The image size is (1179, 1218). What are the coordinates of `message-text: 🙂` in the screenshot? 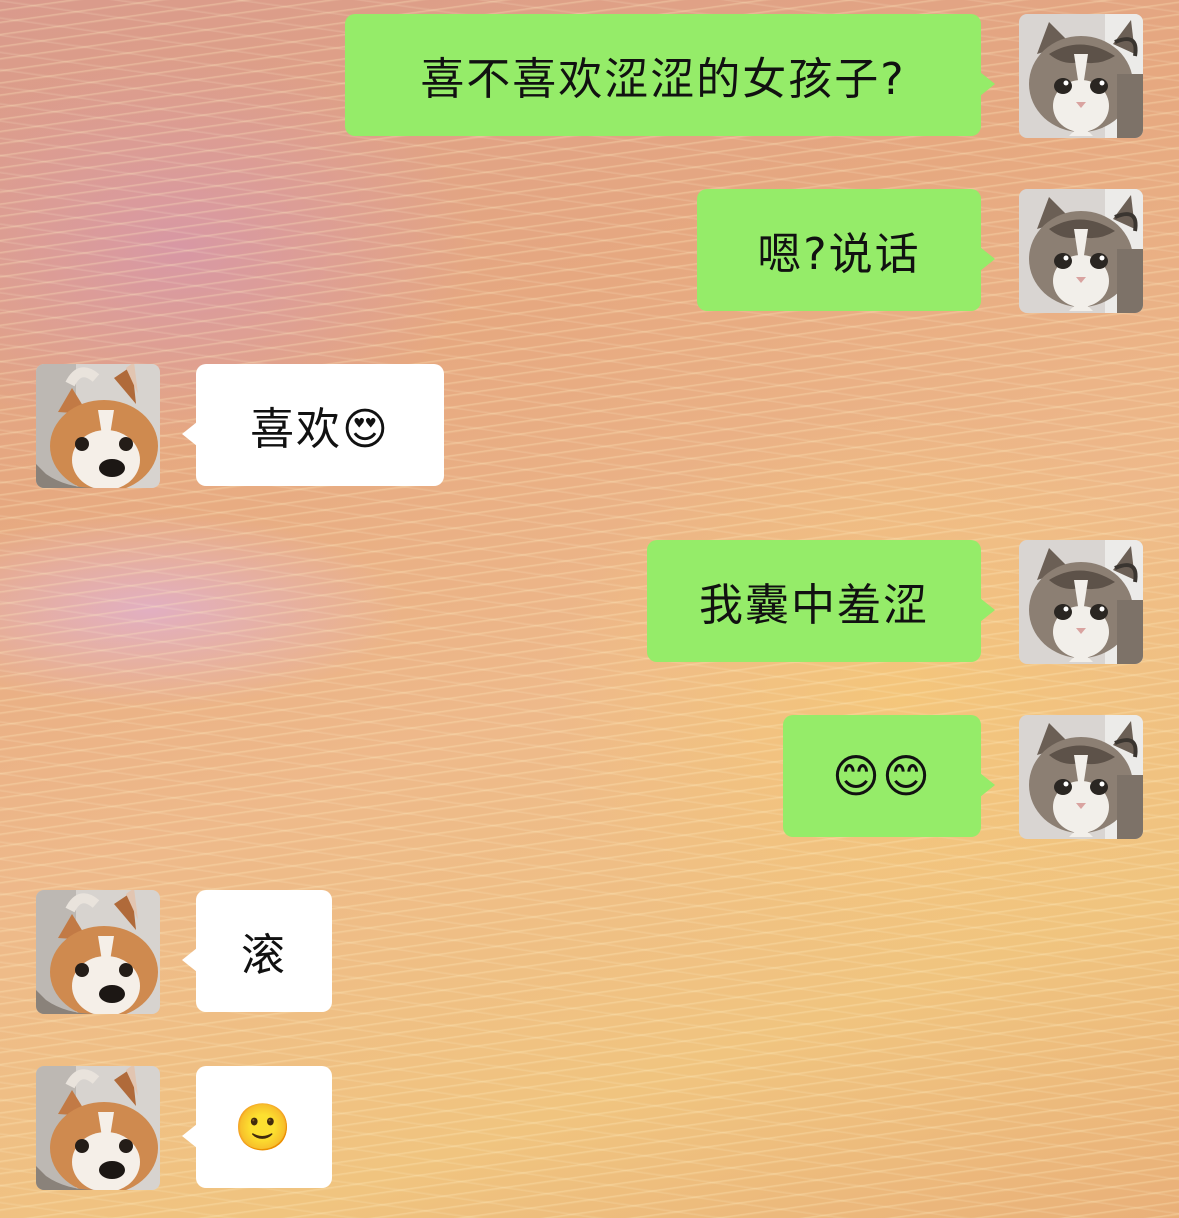 It's located at (264, 1127).